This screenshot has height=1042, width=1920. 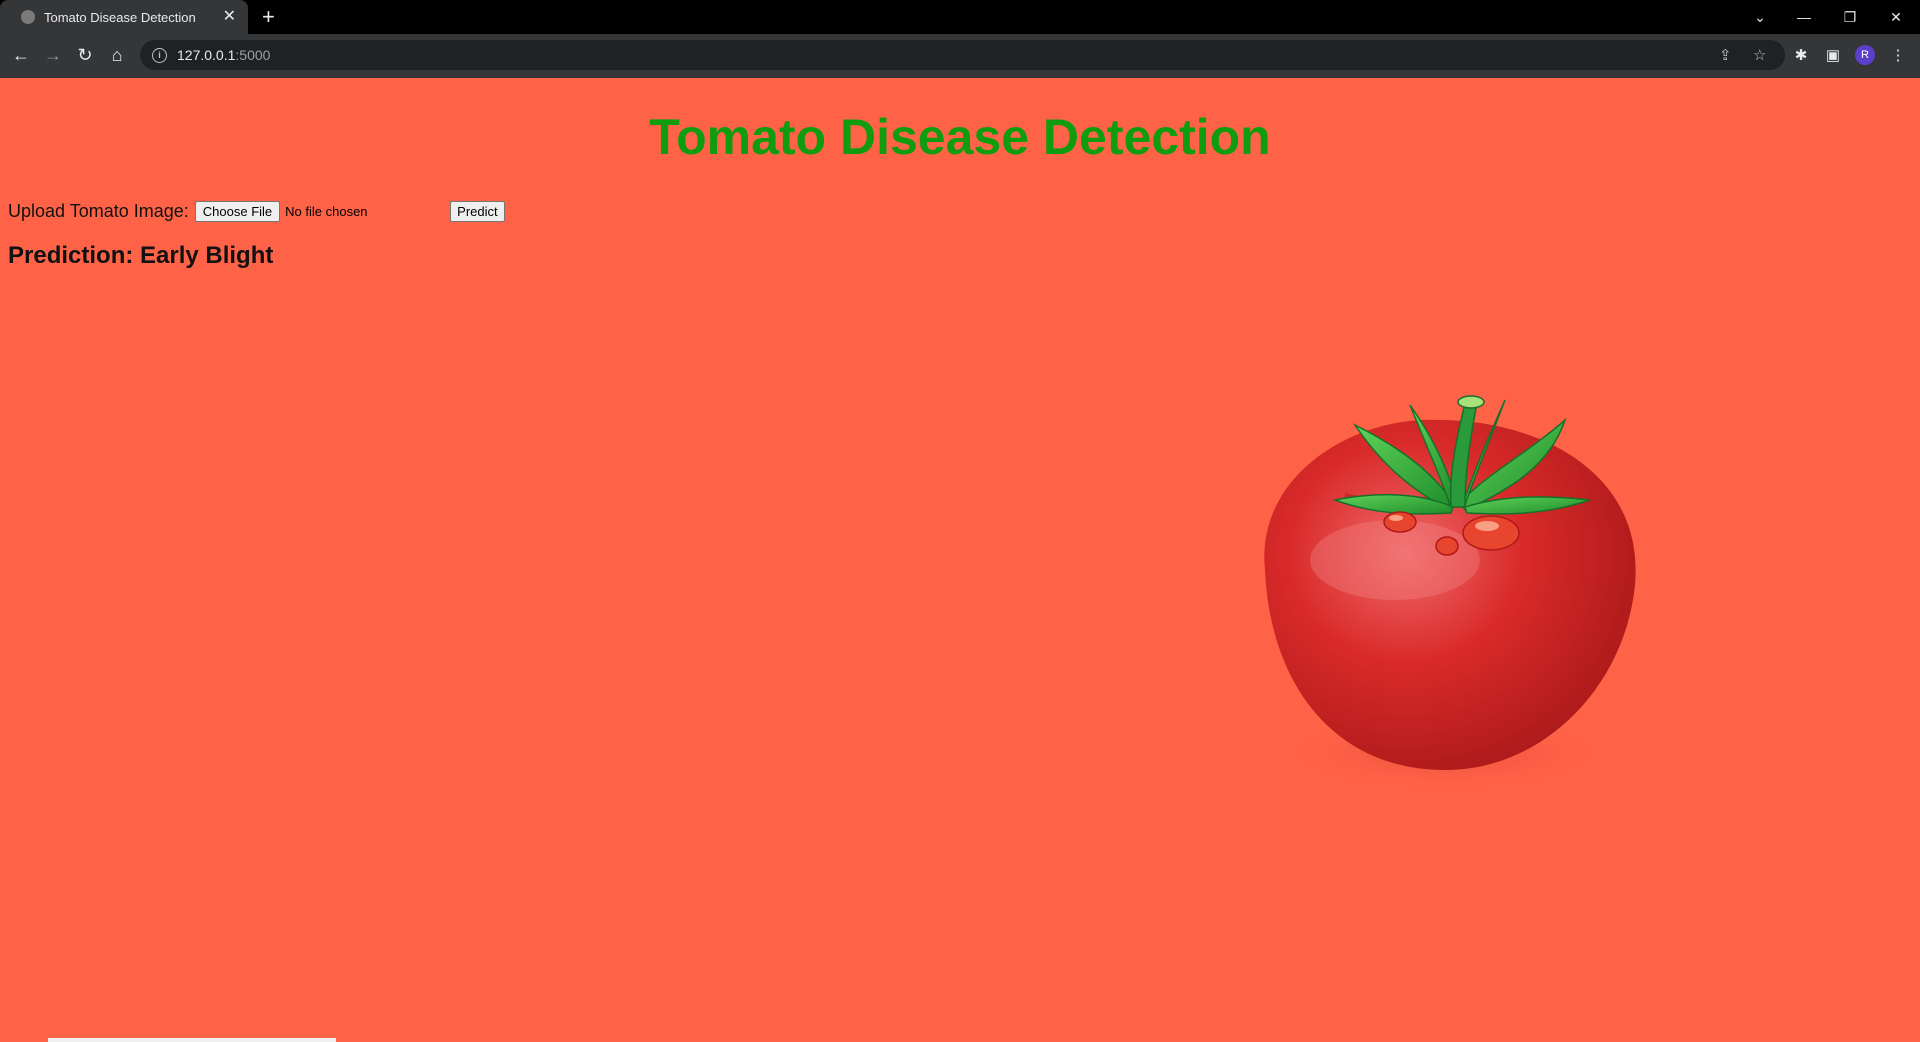 What do you see at coordinates (141, 255) in the screenshot?
I see `prediction-result: Prediction: Early Blight` at bounding box center [141, 255].